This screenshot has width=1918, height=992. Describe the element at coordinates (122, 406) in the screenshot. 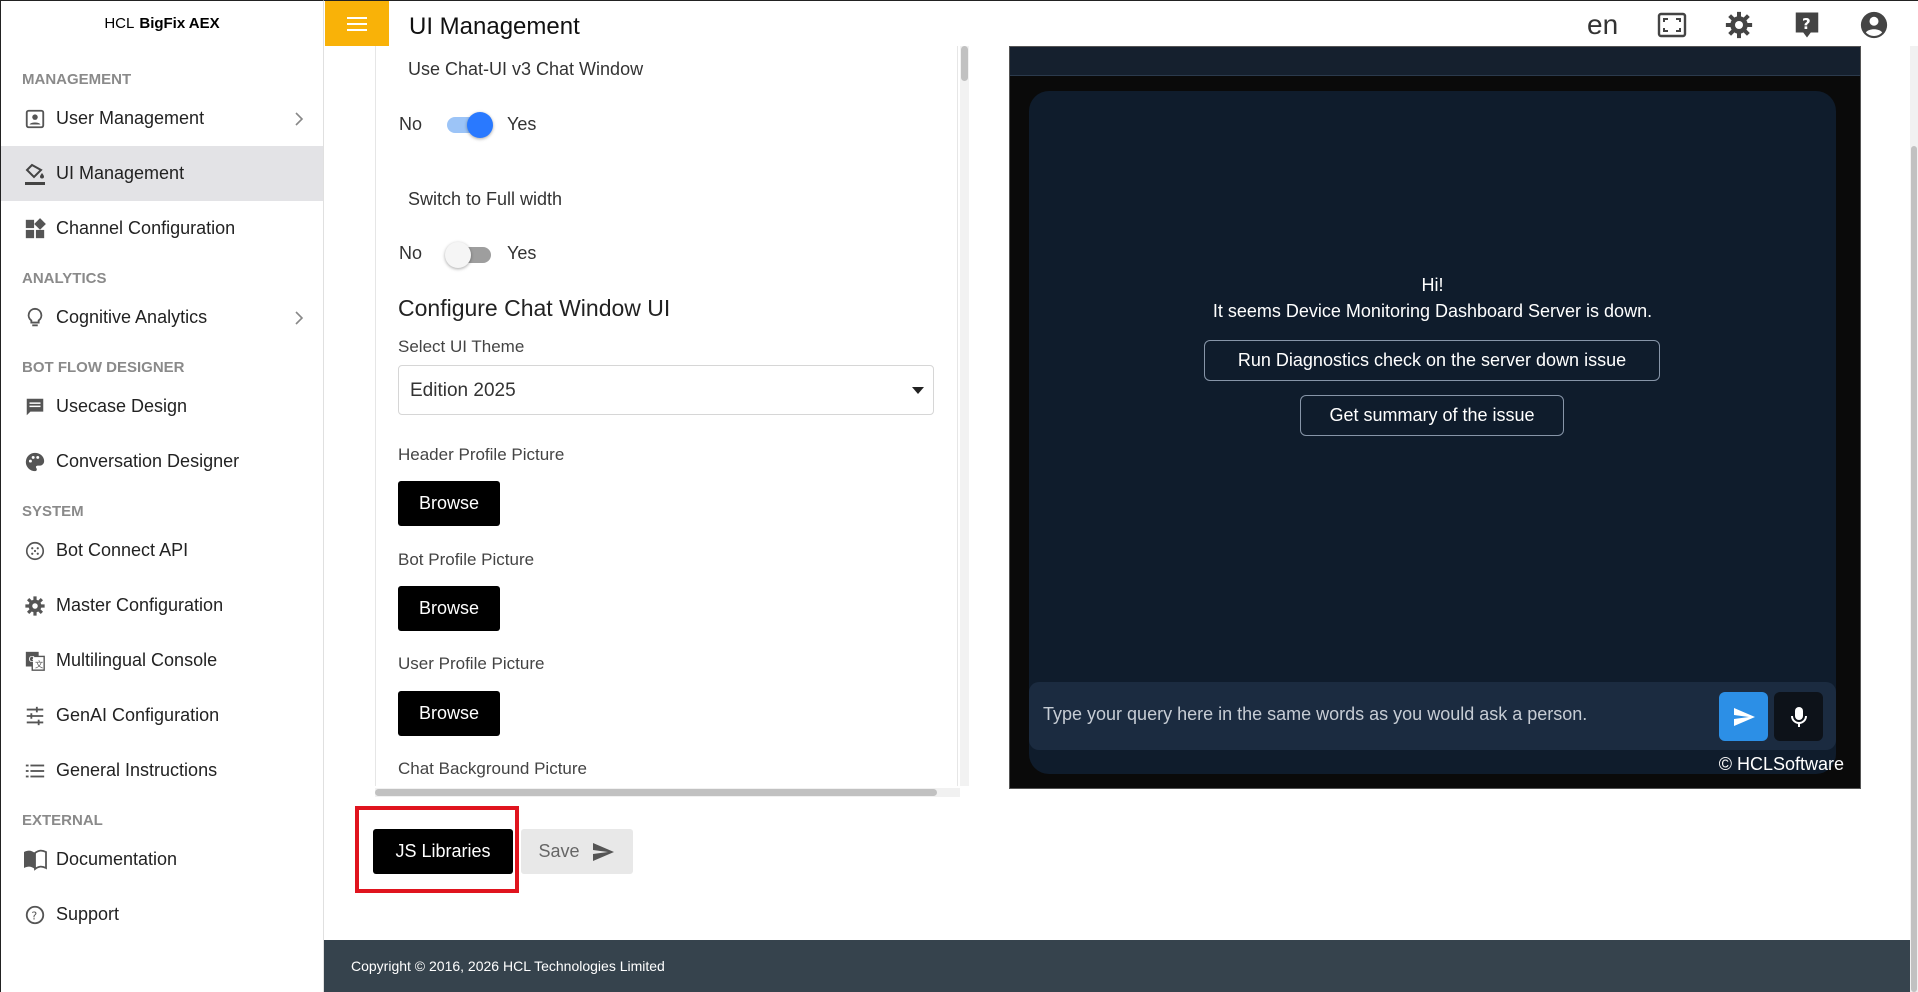

I see `sidebar-item-label: Usecase Design` at that location.